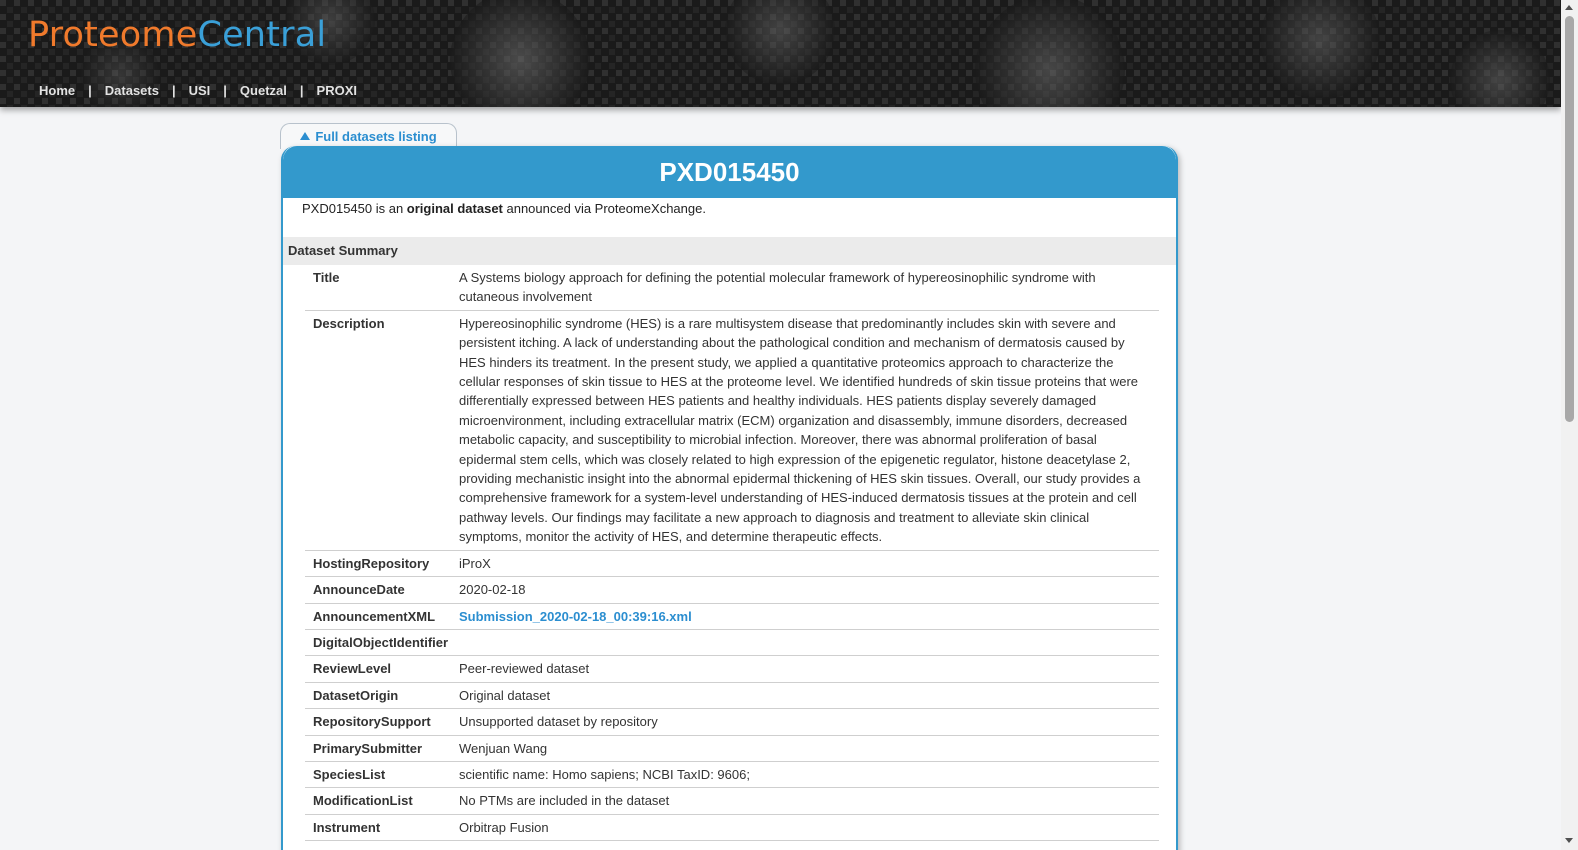 This screenshot has width=1578, height=850. Describe the element at coordinates (729, 251) in the screenshot. I see `dataset-summary-header: Dataset Summary` at that location.